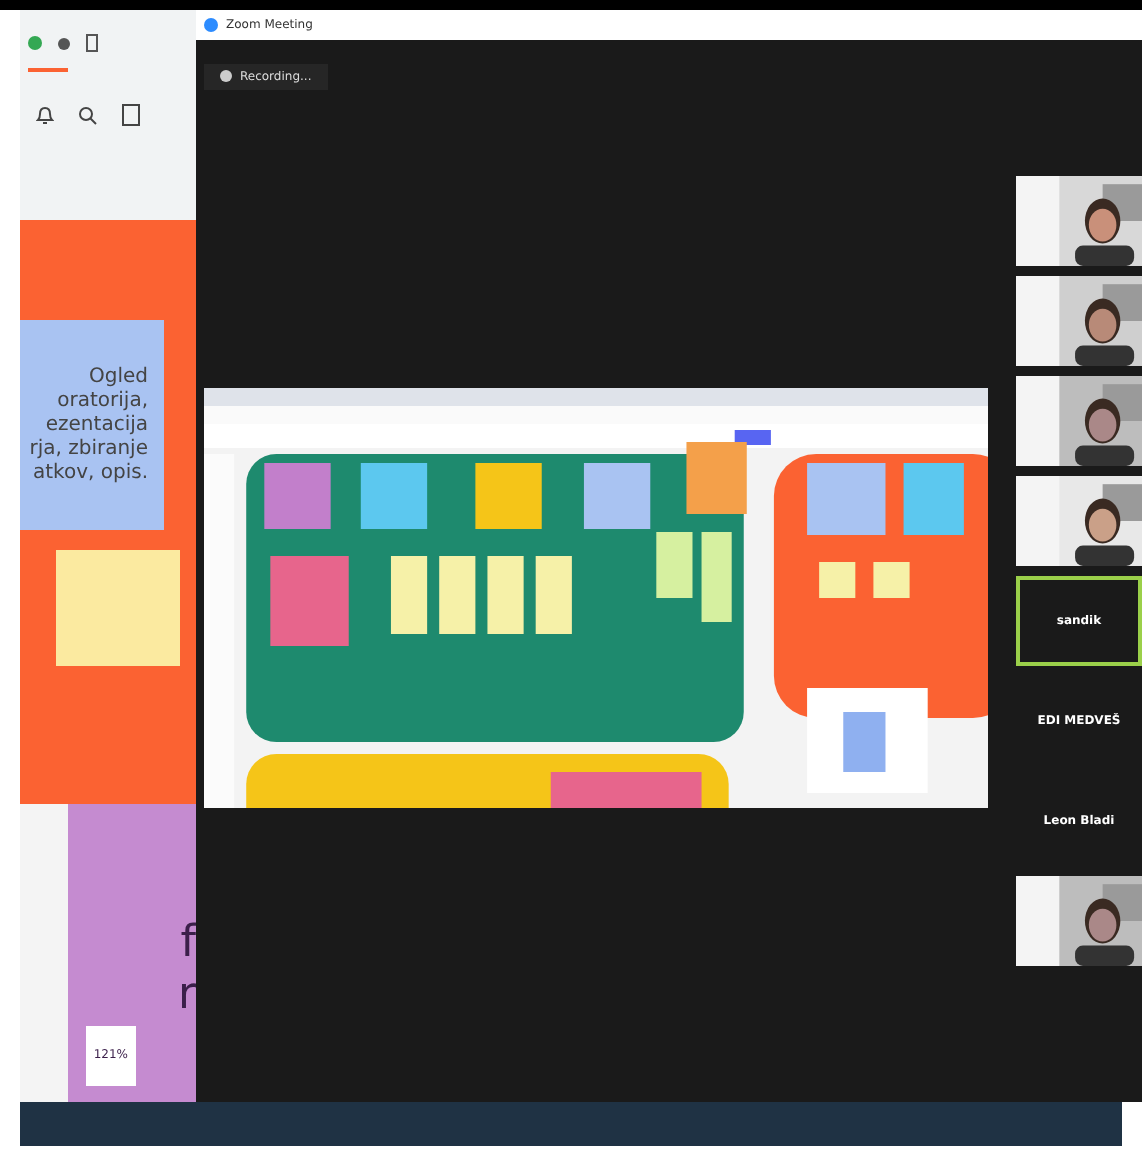  Describe the element at coordinates (186, 996) in the screenshot. I see `slide-letter: r` at that location.